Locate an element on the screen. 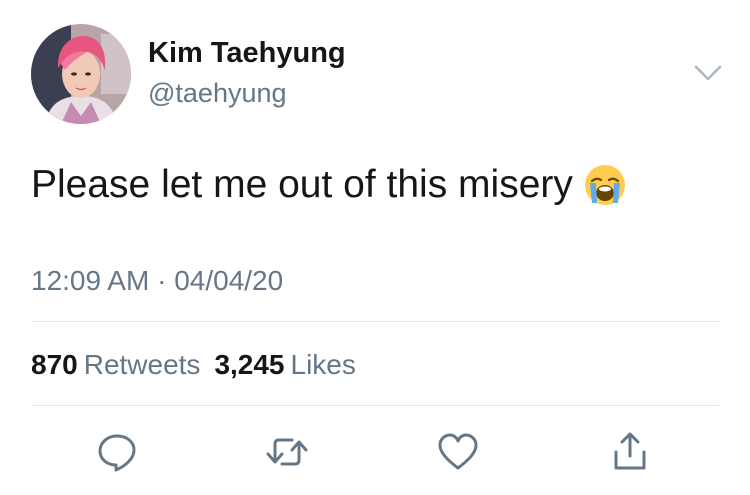 The image size is (750, 495). tweet-date: 04/04/20 is located at coordinates (229, 280).